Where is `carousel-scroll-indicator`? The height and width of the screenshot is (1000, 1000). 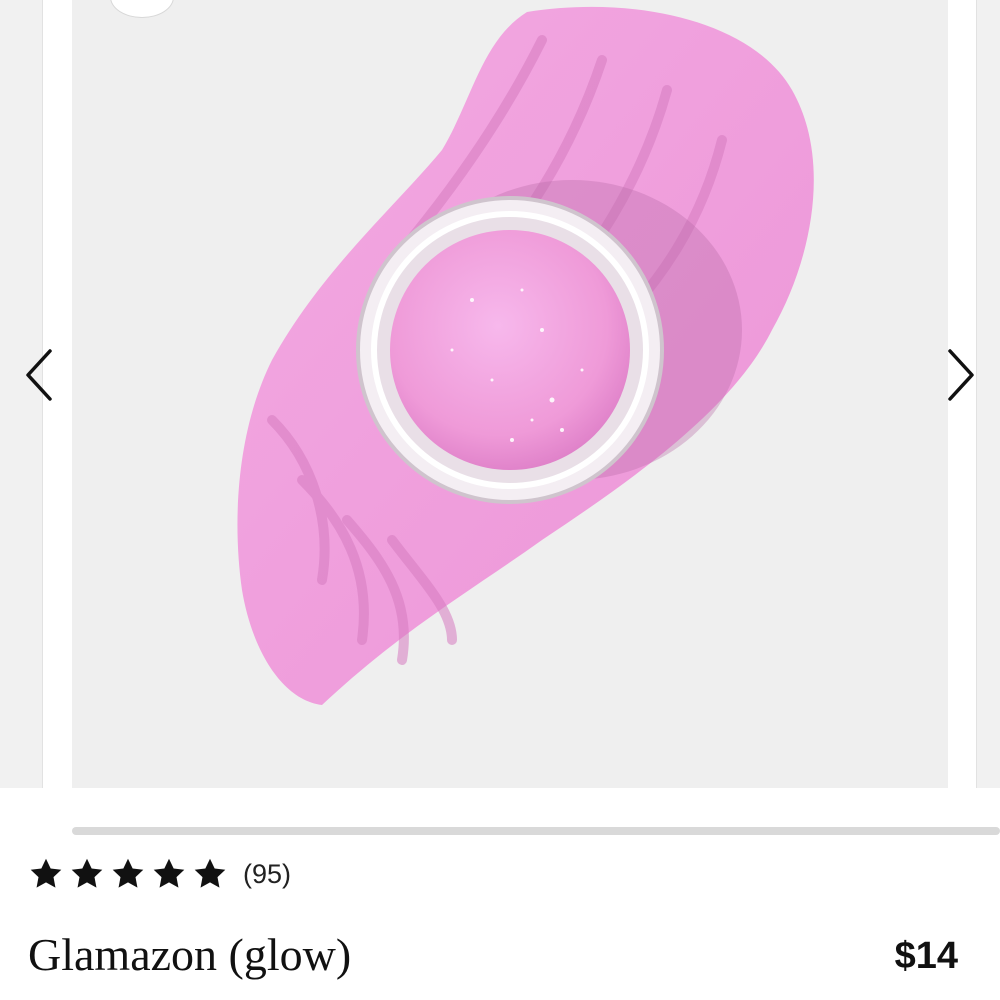 carousel-scroll-indicator is located at coordinates (536, 831).